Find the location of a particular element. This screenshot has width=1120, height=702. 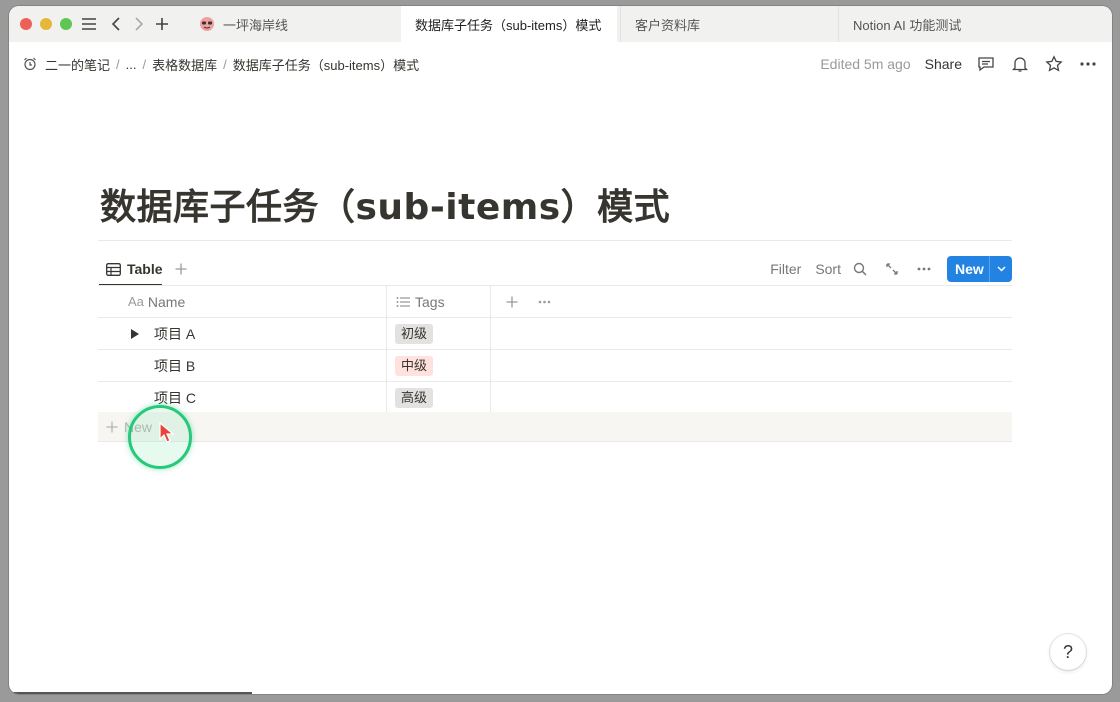

tab-label: 客户资料库 is located at coordinates (668, 25).